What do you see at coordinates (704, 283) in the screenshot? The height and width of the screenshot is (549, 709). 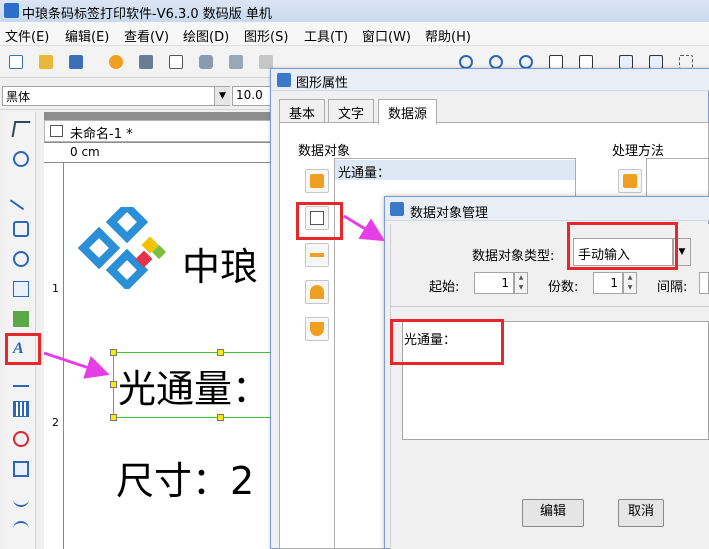 I see `interval-input` at bounding box center [704, 283].